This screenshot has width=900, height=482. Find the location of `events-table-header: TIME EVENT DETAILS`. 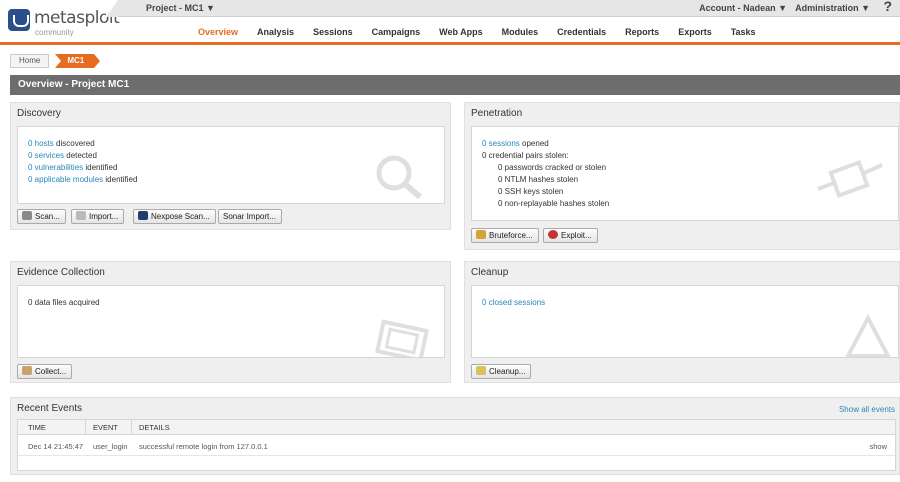

events-table-header: TIME EVENT DETAILS is located at coordinates (456, 427).